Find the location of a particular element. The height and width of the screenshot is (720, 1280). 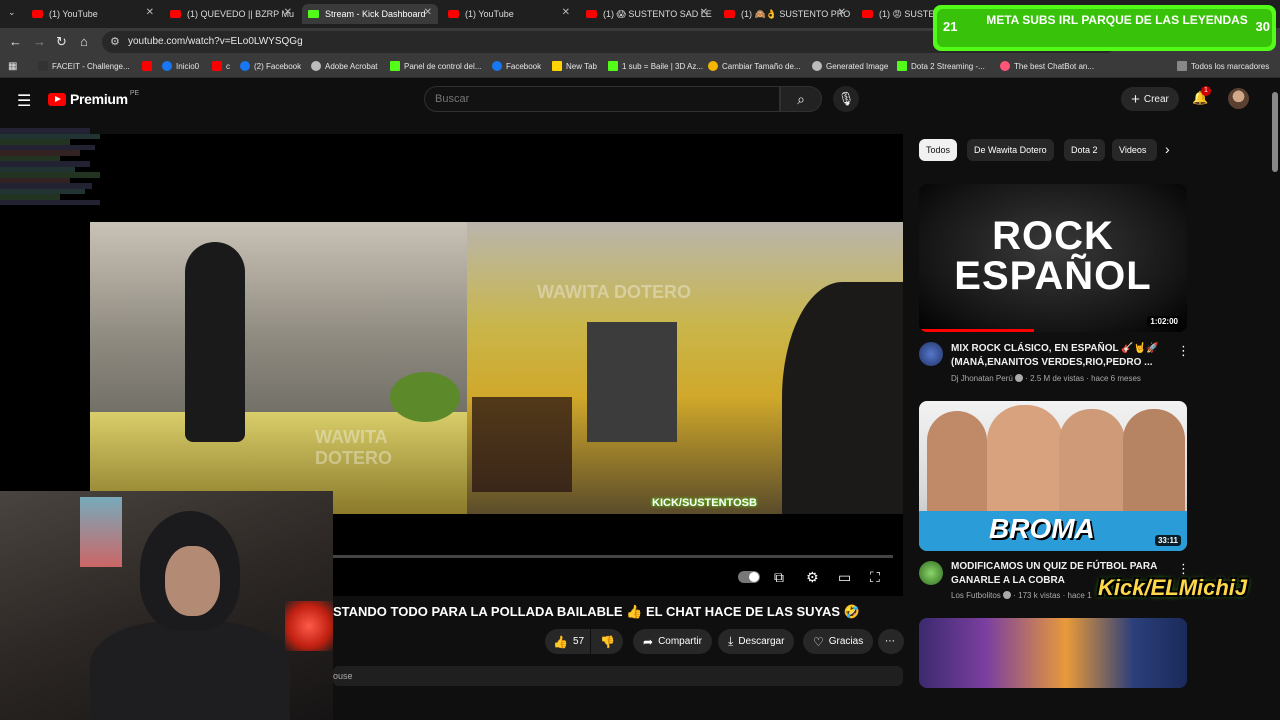

back-icon: ← is located at coordinates (15, 41).